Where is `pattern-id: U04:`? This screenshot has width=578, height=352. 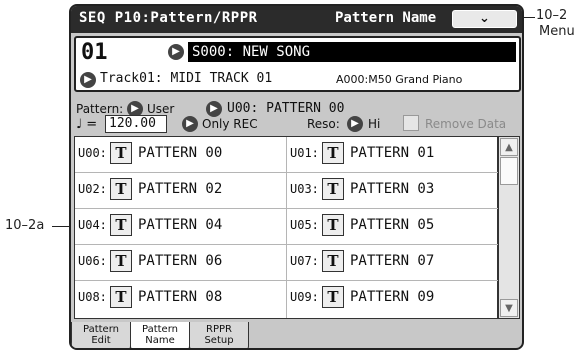 pattern-id: U04: is located at coordinates (92, 225).